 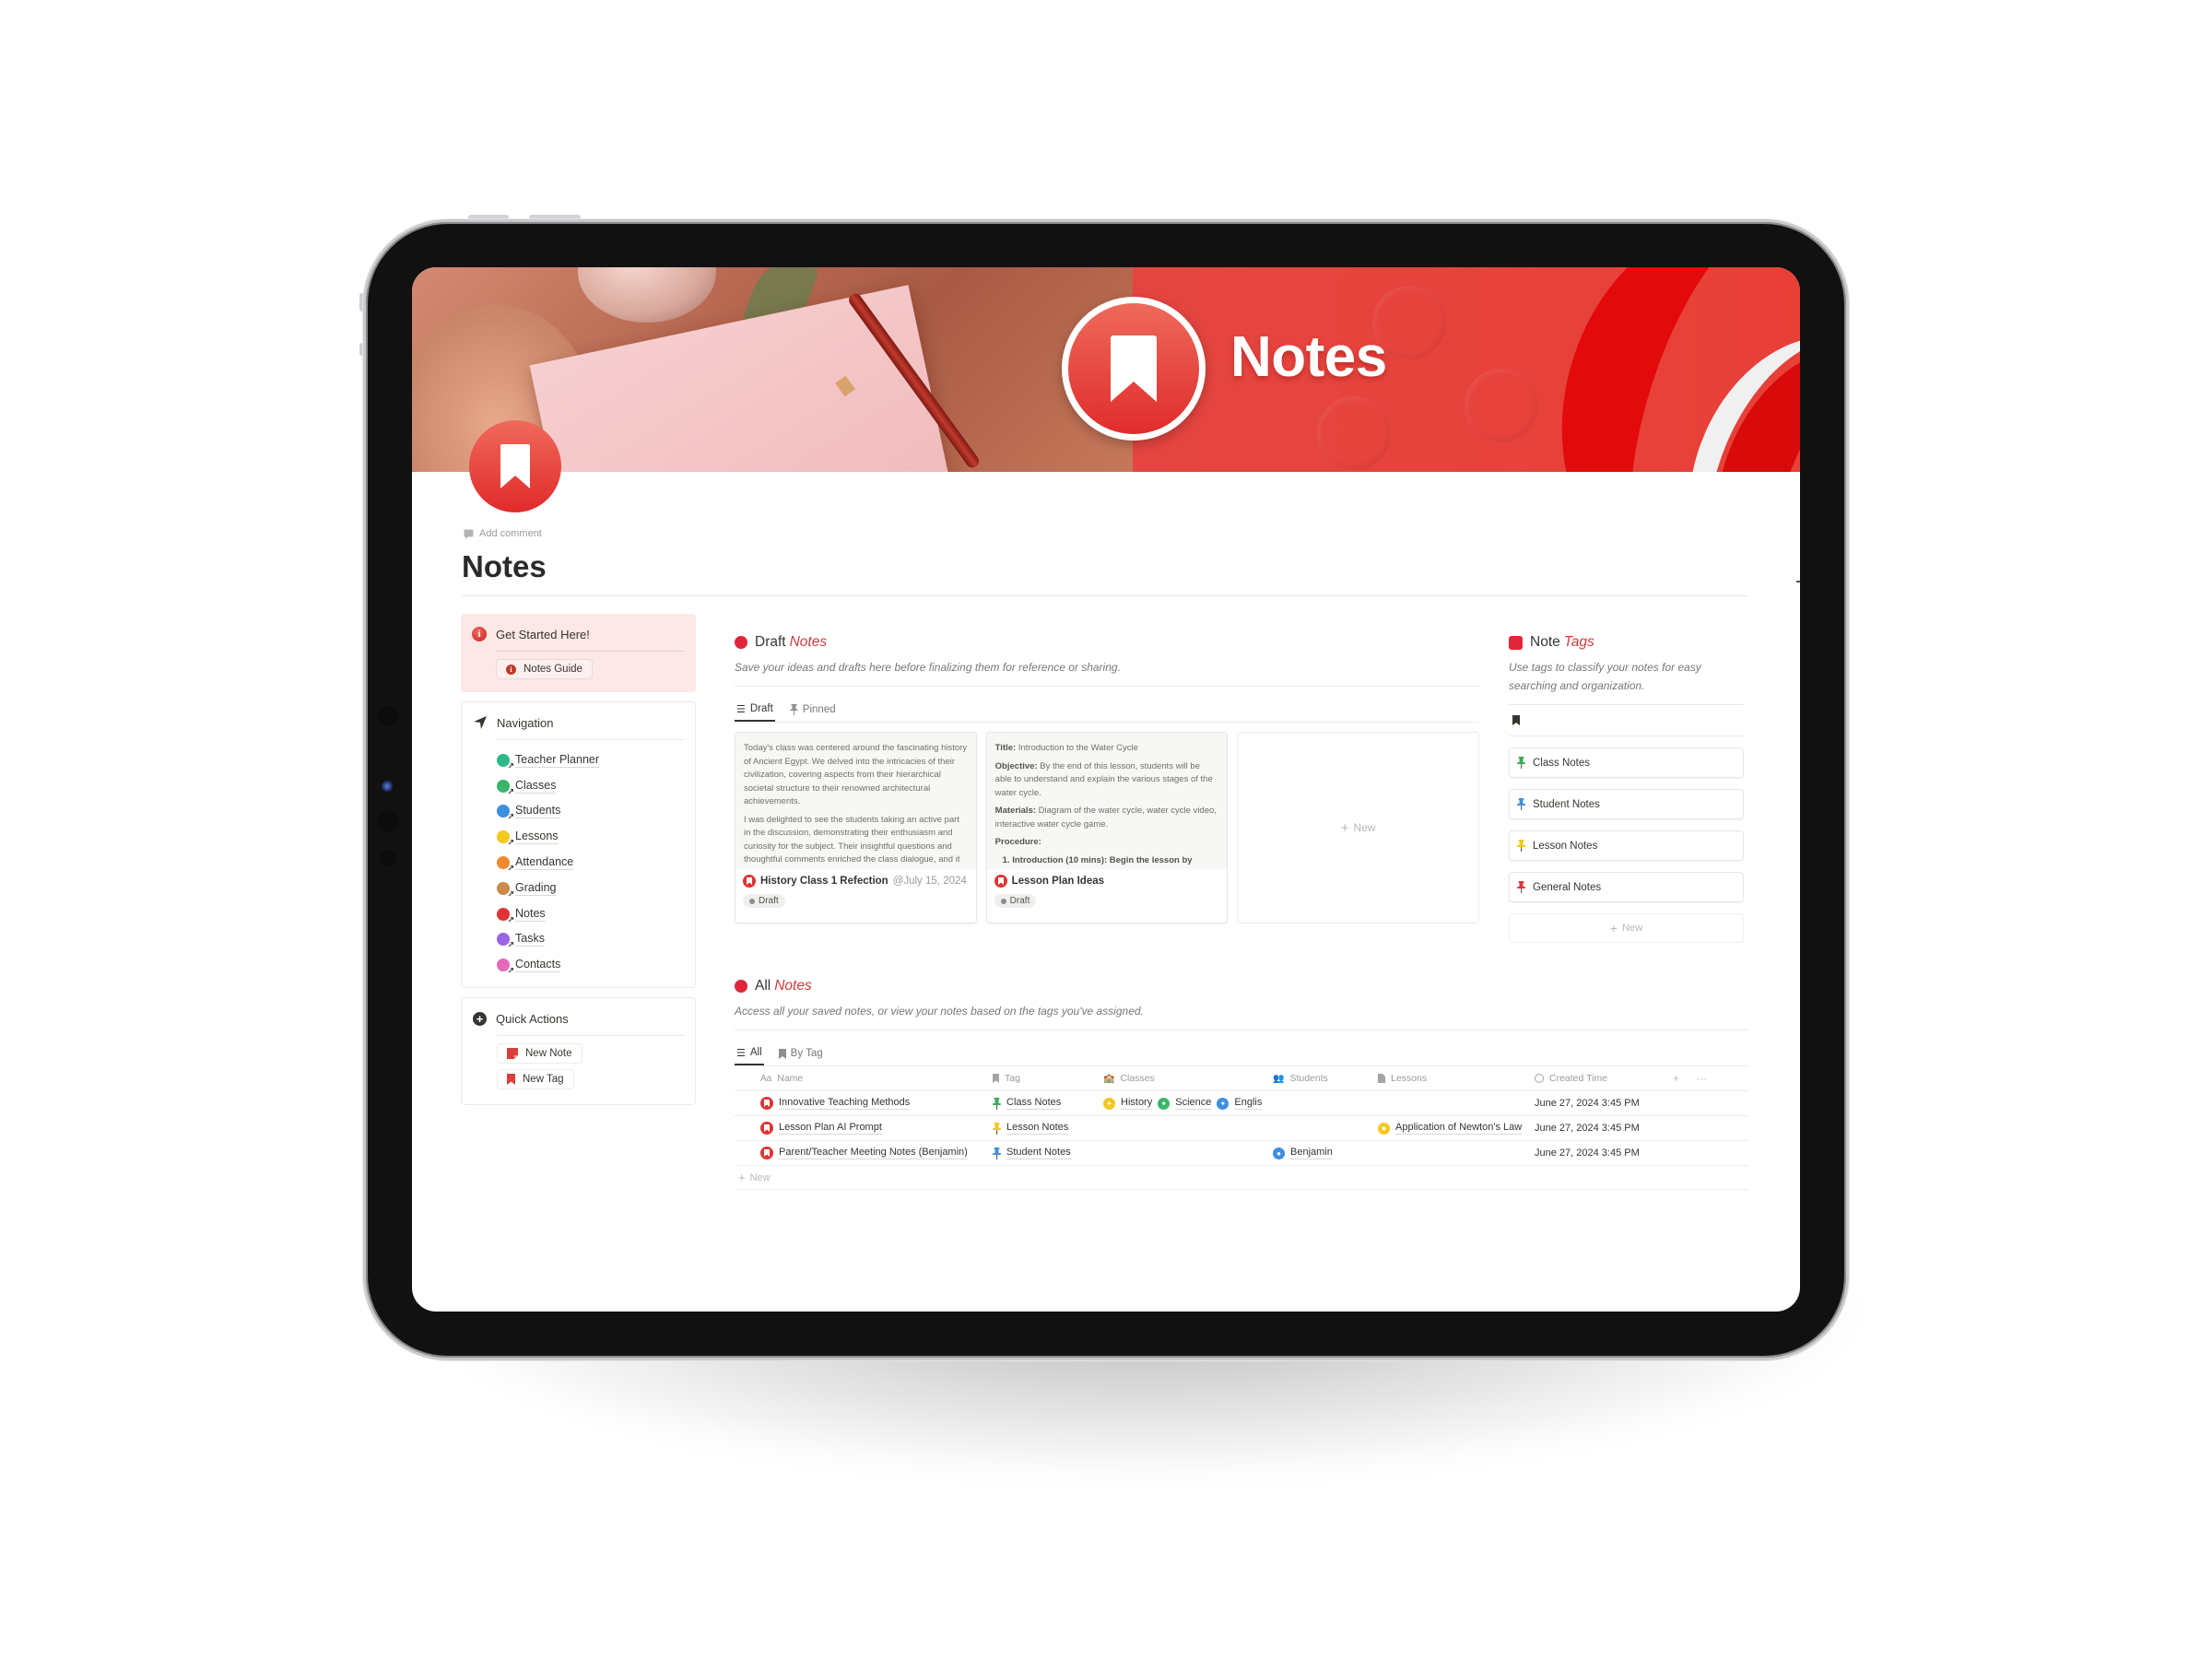 What do you see at coordinates (864, 1103) in the screenshot?
I see `cell-name: Innovative Teaching Methods` at bounding box center [864, 1103].